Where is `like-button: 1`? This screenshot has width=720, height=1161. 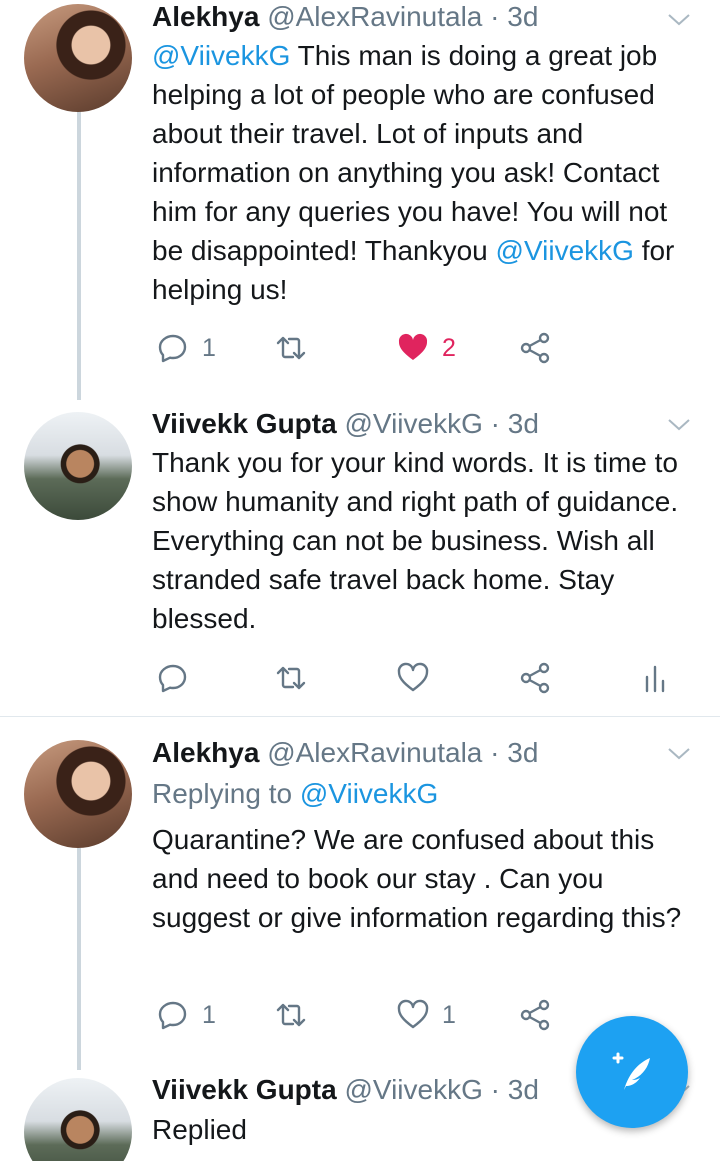 like-button: 1 is located at coordinates (426, 1015).